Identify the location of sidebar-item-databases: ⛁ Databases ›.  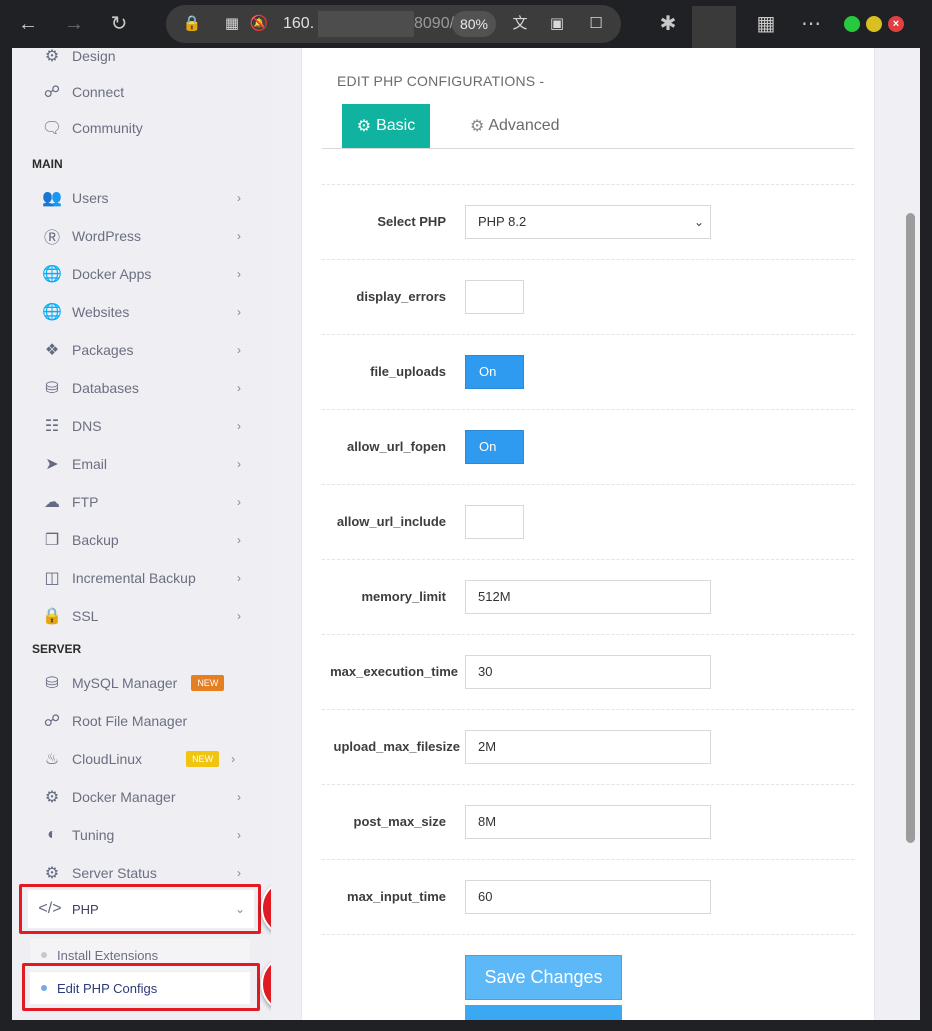
(139, 388).